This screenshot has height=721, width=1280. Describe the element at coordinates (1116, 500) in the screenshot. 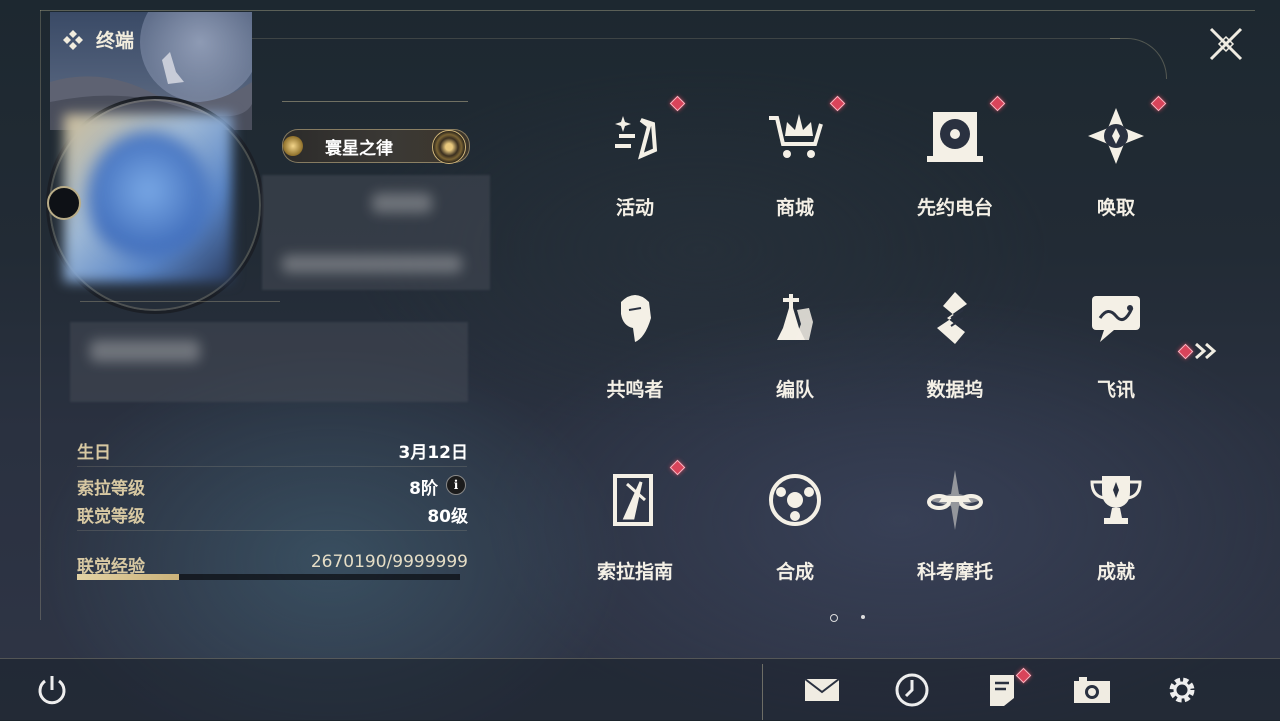

I see `trophy-icon` at that location.